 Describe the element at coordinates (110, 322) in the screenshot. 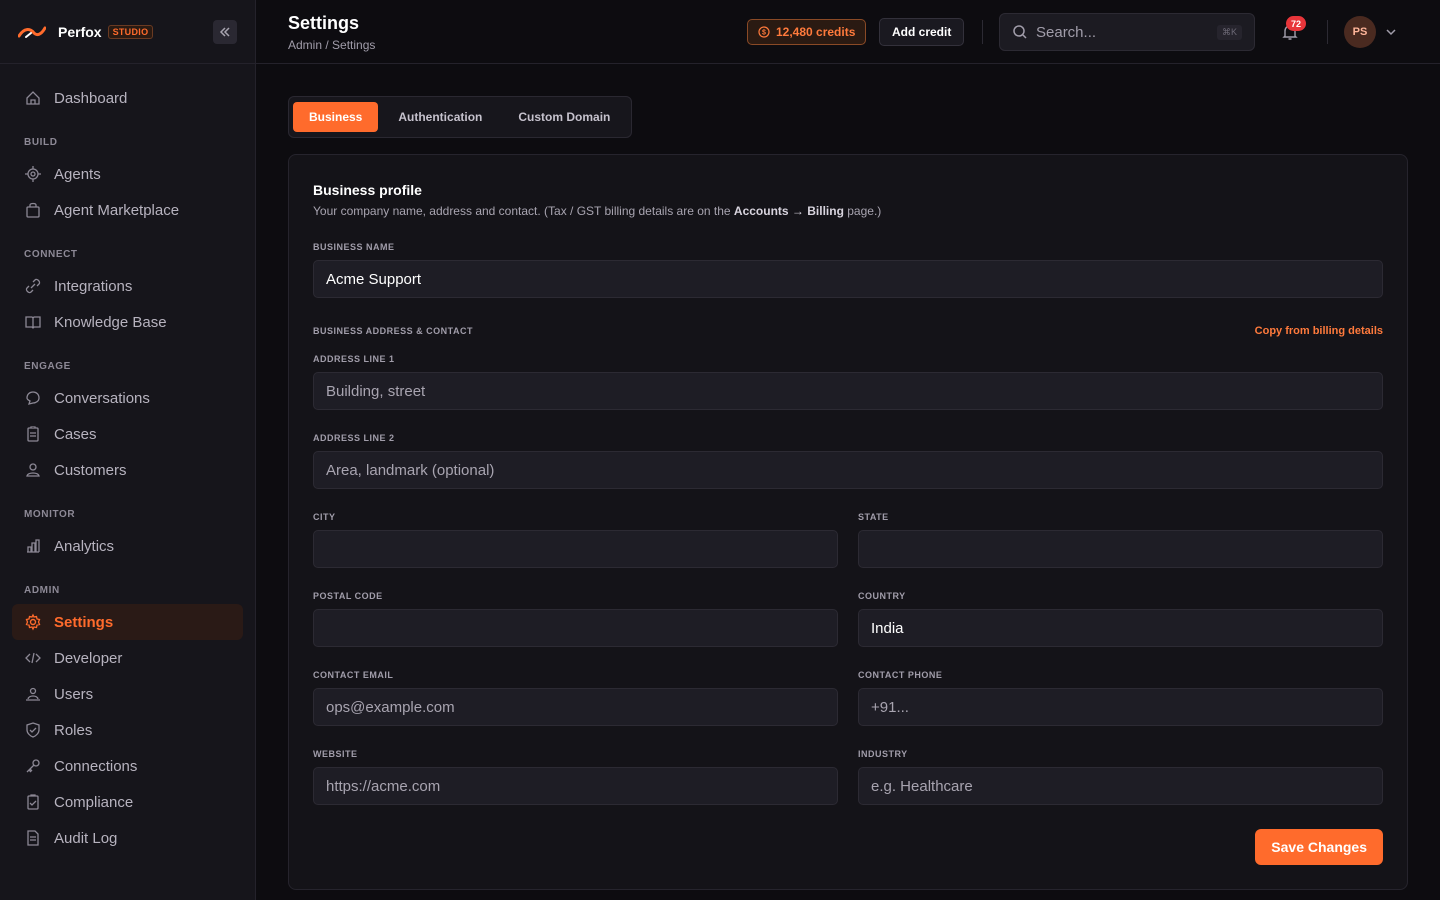

I see `sidebar-item-label: Knowledge Base` at that location.